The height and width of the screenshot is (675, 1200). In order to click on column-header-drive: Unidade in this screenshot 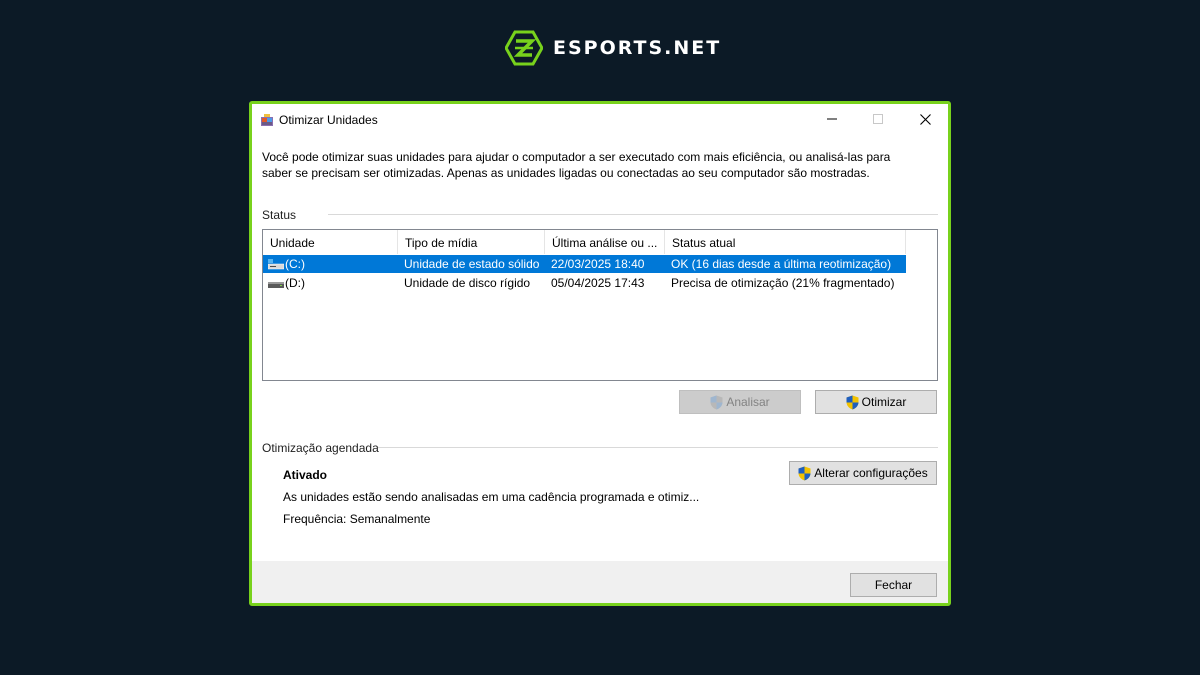, I will do `click(330, 242)`.